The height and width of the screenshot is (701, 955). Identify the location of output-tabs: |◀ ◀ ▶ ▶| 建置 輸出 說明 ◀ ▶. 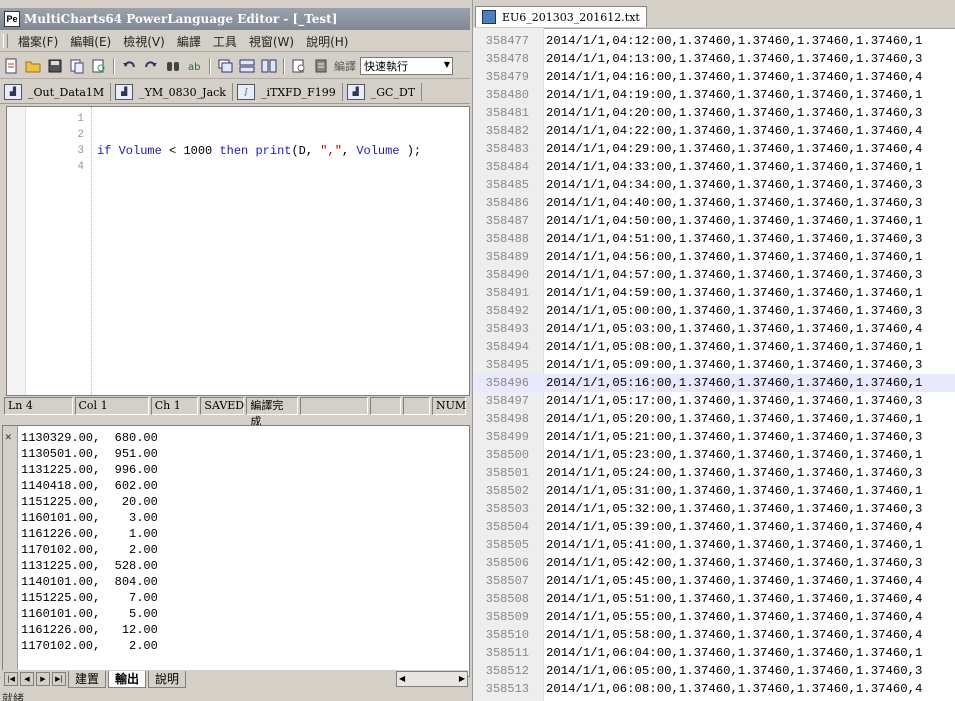
(235, 679).